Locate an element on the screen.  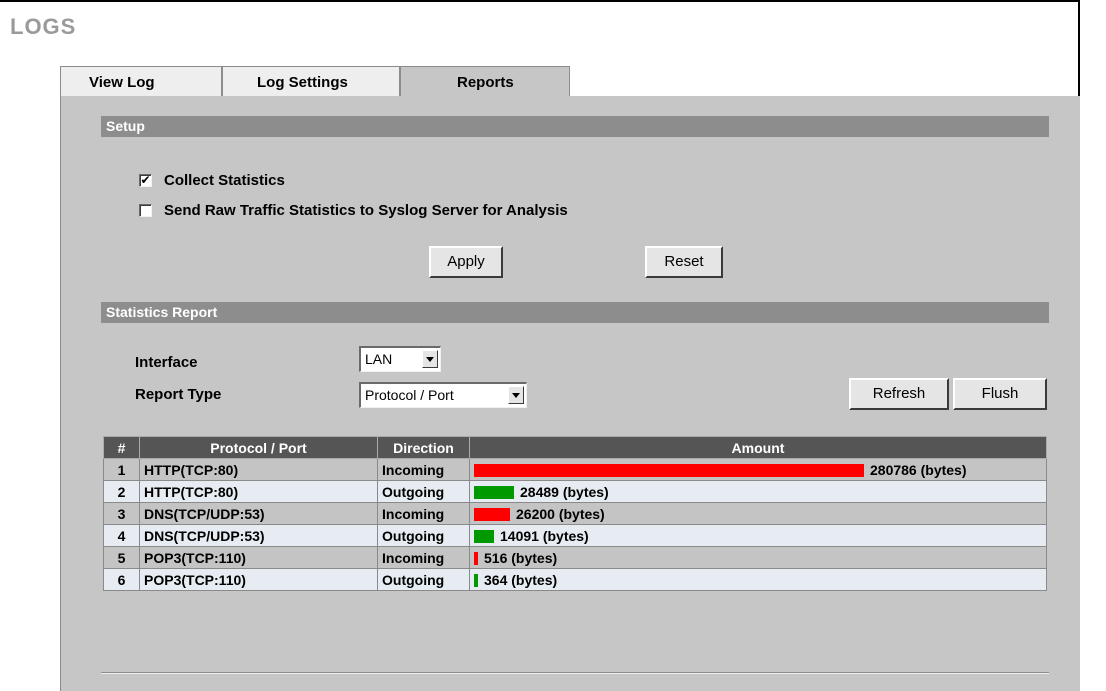
reset-button: Reset is located at coordinates (684, 262).